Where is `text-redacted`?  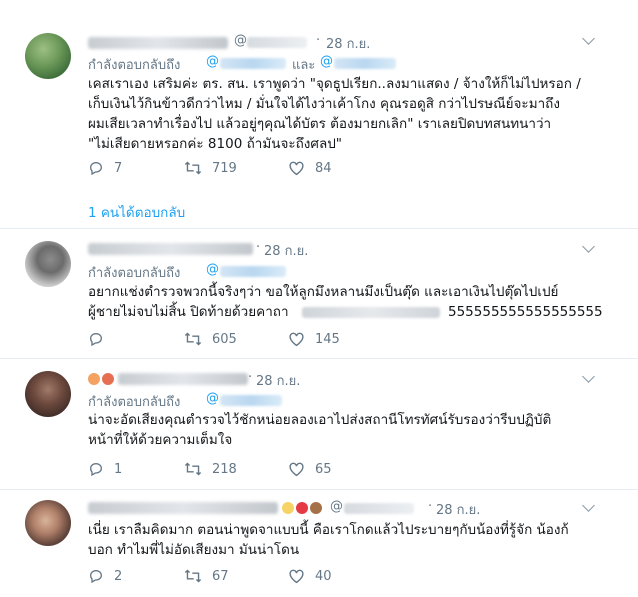 text-redacted is located at coordinates (371, 312).